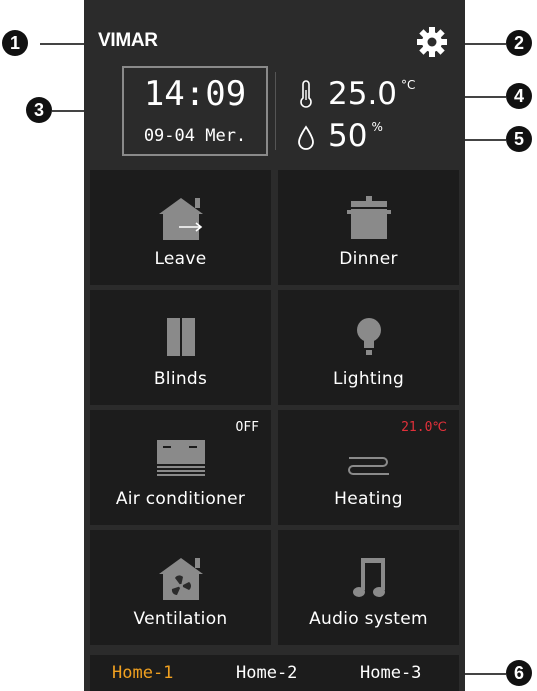 The image size is (537, 691). Describe the element at coordinates (519, 673) in the screenshot. I see `callout-6: 6` at that location.